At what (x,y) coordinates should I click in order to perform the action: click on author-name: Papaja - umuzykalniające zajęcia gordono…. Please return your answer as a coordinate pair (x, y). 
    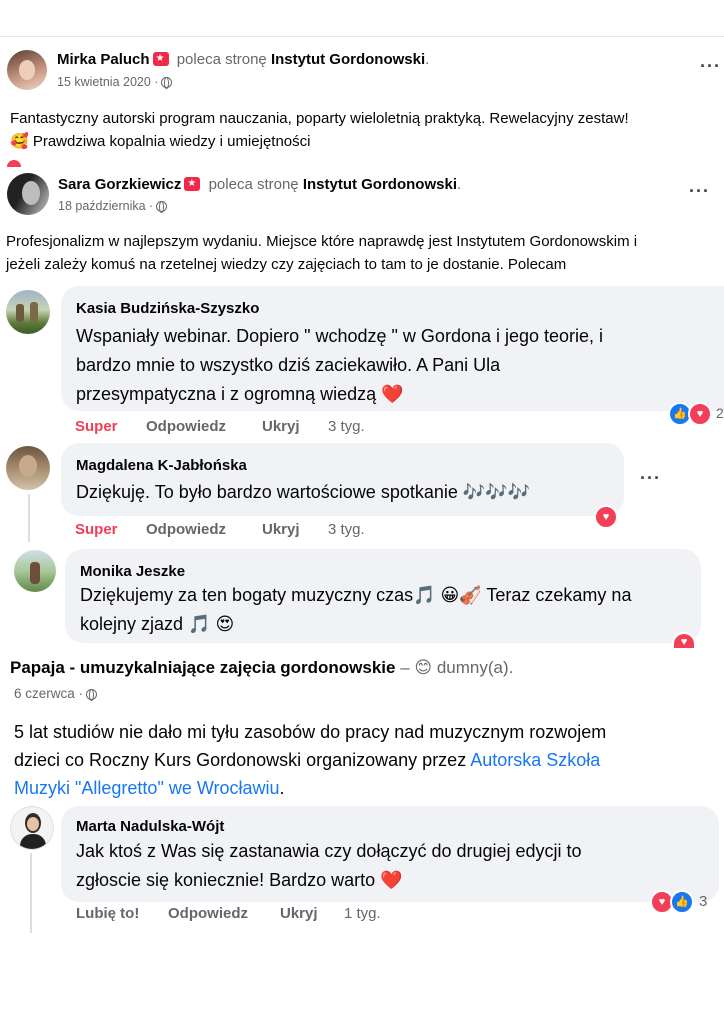
    Looking at the image, I should click on (202, 667).